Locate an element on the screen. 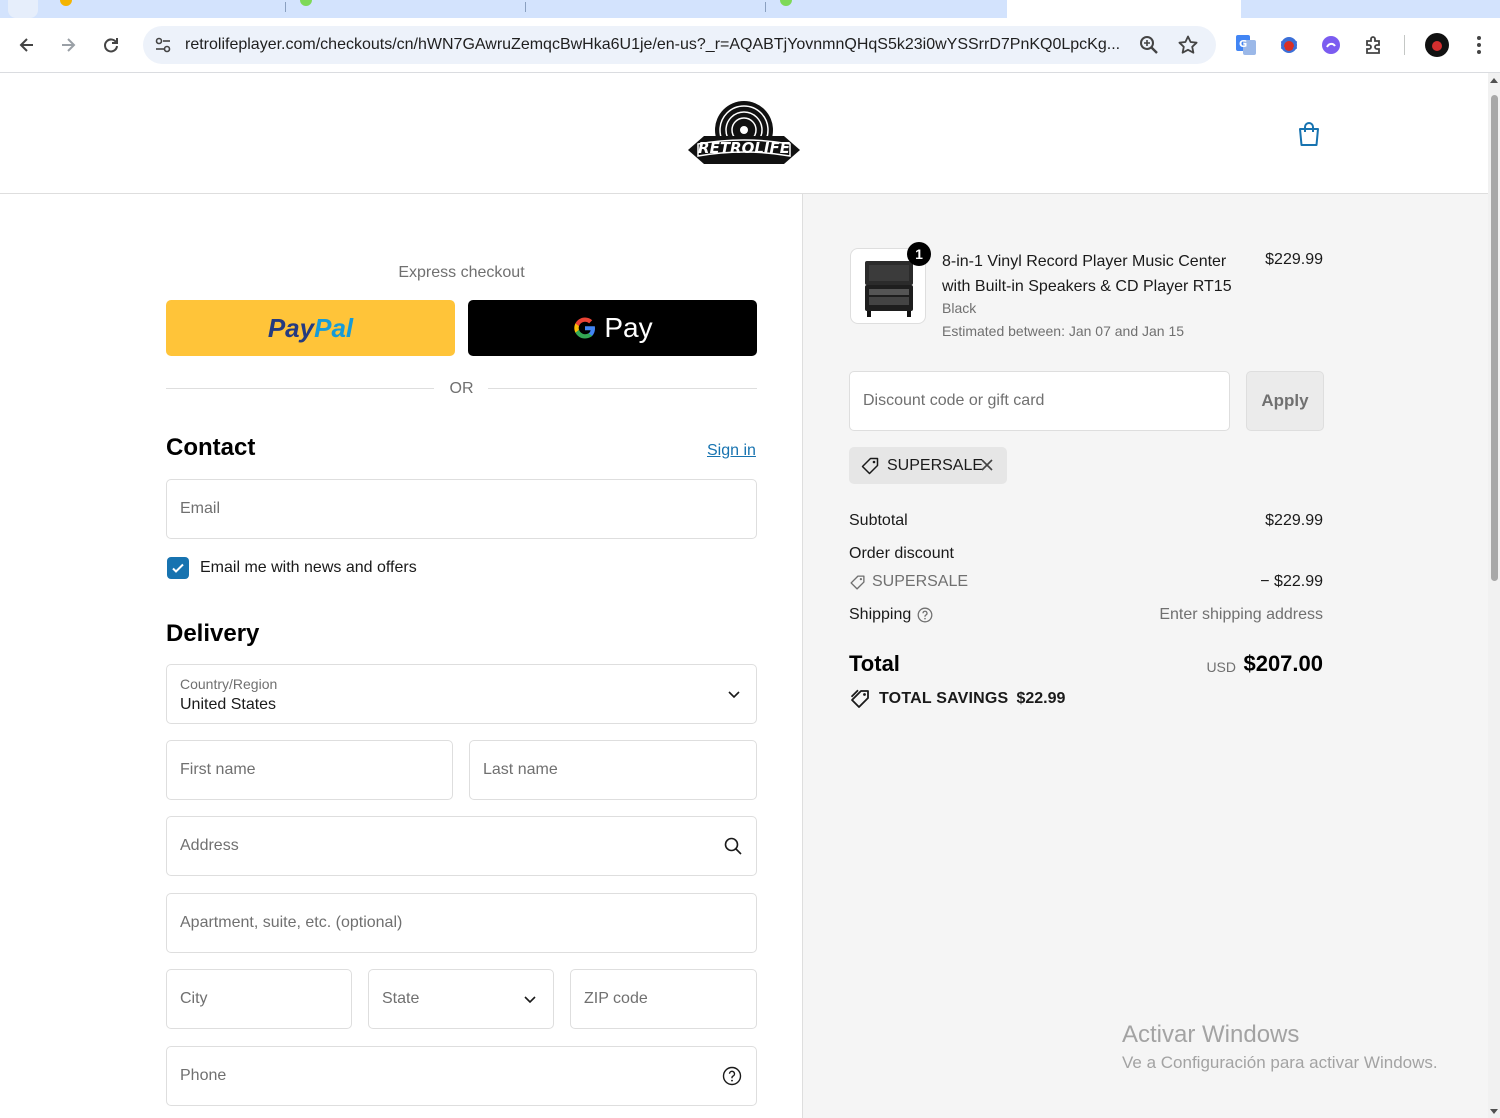 Image resolution: width=1500 pixels, height=1118 pixels. zoom-icon is located at coordinates (1149, 45).